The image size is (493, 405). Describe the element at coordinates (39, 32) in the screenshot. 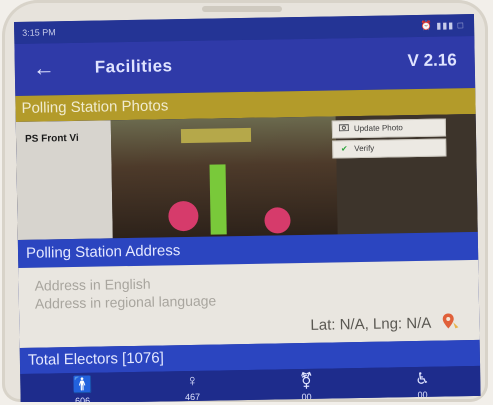

I see `status-time: 3:15 PM` at that location.